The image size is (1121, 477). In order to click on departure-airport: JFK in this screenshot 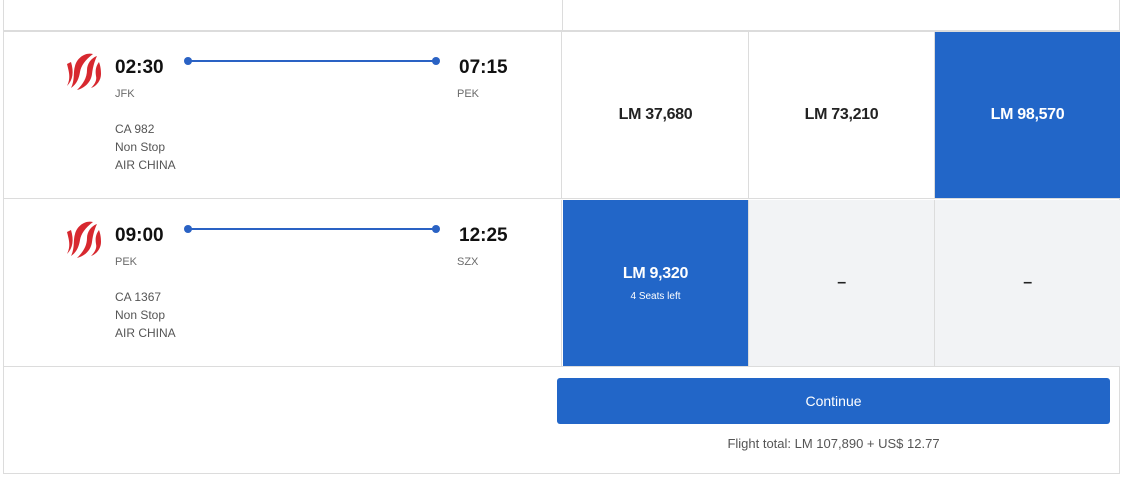, I will do `click(125, 94)`.